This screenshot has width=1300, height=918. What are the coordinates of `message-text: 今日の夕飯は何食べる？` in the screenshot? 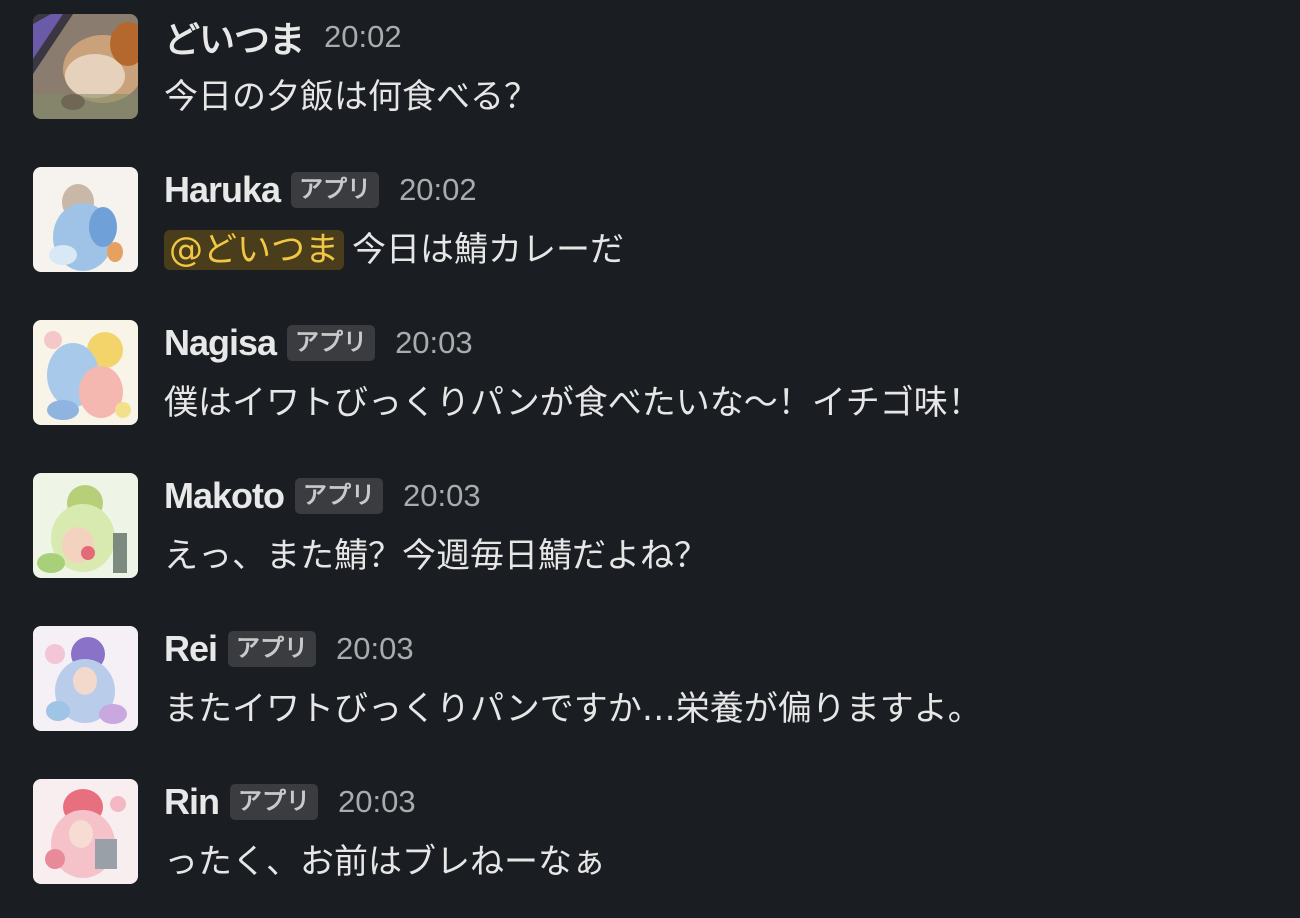 It's located at (351, 97).